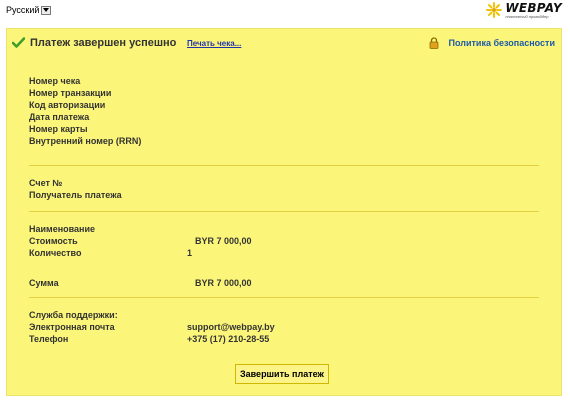 Image resolution: width=570 pixels, height=404 pixels. What do you see at coordinates (85, 141) in the screenshot?
I see `receipt-label: Внутренний номер (RRN)` at bounding box center [85, 141].